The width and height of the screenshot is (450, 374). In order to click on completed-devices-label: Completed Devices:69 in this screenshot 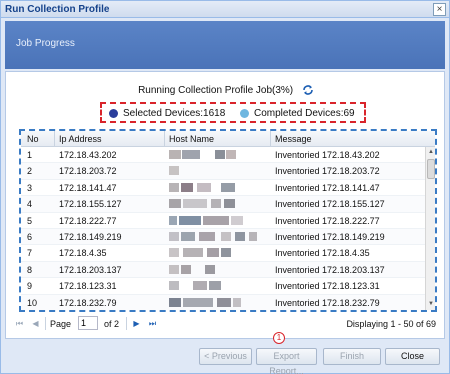, I will do `click(304, 113)`.